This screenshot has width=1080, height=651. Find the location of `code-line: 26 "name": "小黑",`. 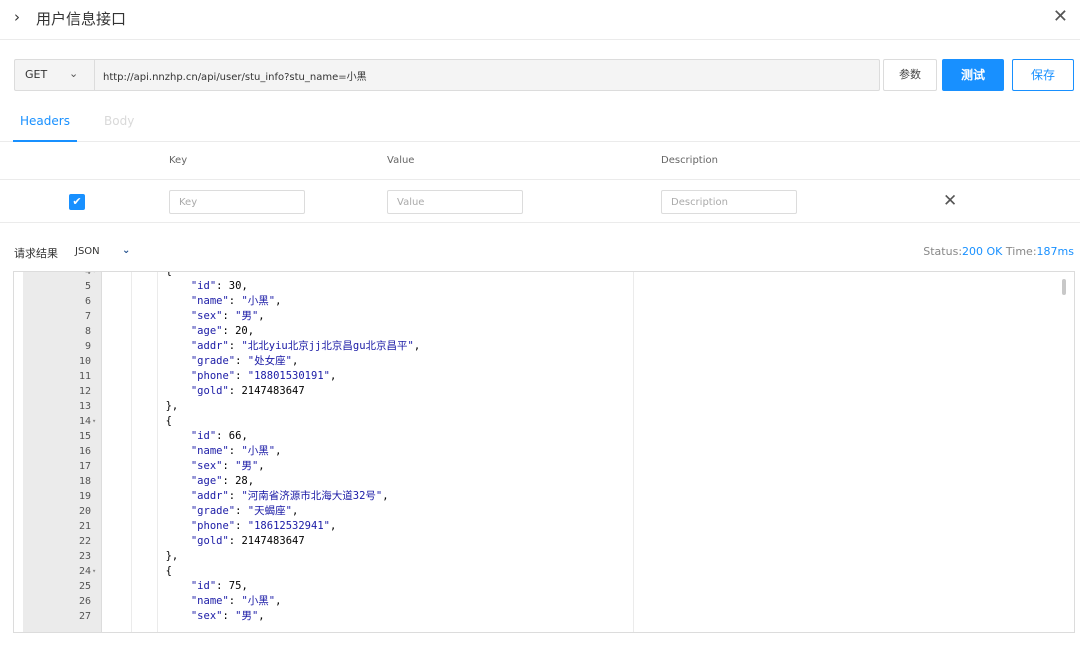

code-line: 26 "name": "小黑", is located at coordinates (544, 601).